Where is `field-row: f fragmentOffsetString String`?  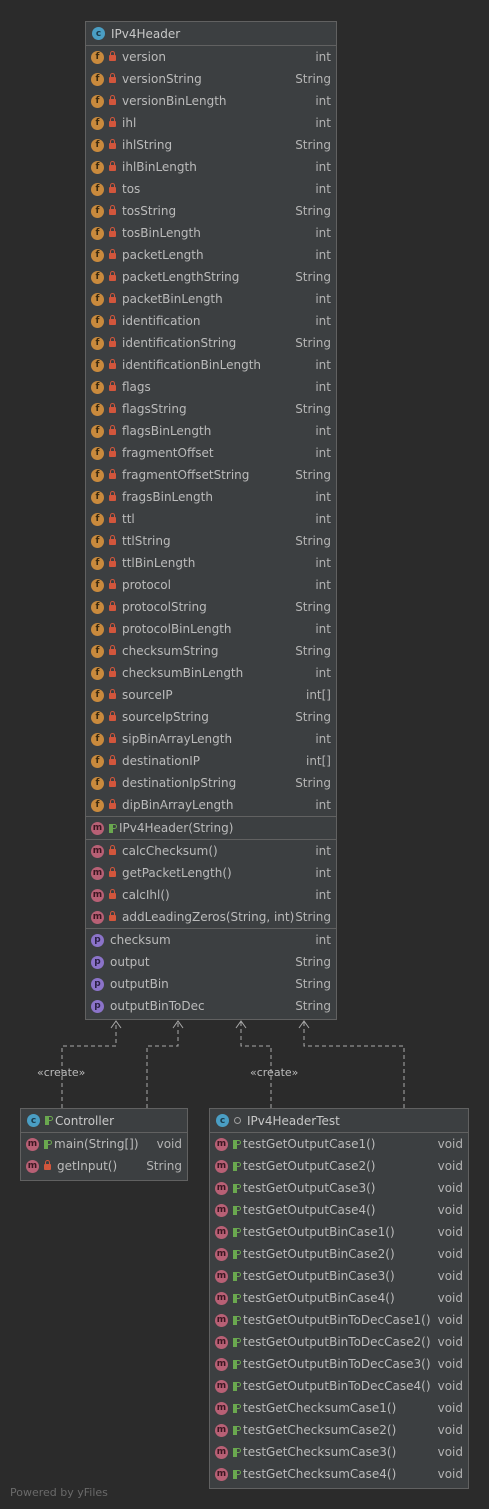 field-row: f fragmentOffsetString String is located at coordinates (211, 475).